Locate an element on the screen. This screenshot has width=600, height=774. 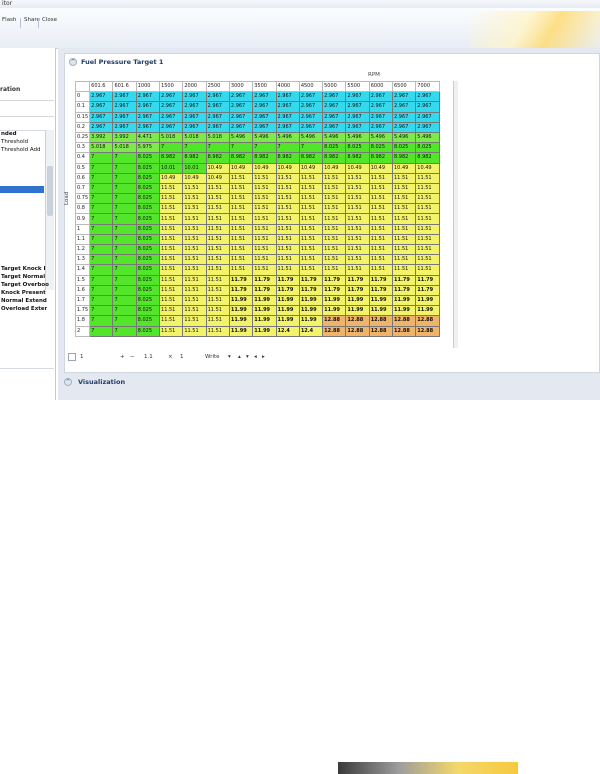
multiply-icon: × is located at coordinates (170, 357).